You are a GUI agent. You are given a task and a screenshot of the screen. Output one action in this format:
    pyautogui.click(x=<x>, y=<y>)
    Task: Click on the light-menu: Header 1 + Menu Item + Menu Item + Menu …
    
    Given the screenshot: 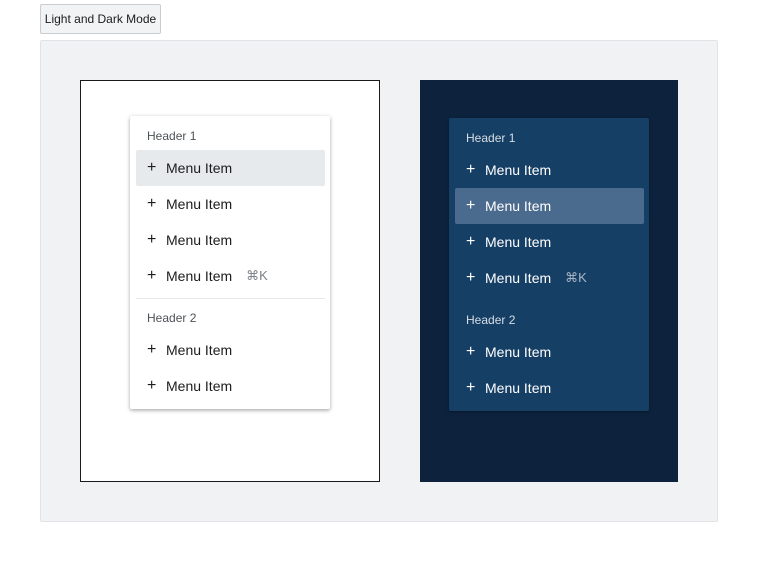 What is the action you would take?
    pyautogui.click(x=230, y=262)
    